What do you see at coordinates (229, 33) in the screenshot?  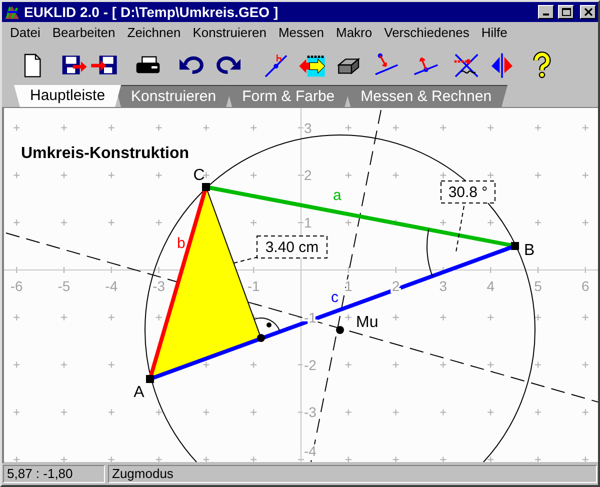 I see `menu-item: Konstruieren` at bounding box center [229, 33].